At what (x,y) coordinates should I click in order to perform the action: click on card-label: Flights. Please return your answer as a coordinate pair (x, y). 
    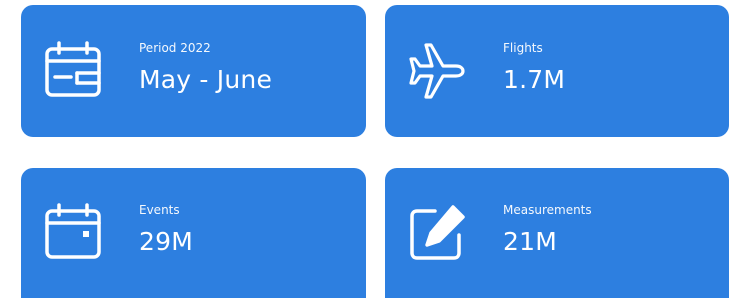
    Looking at the image, I should click on (523, 48).